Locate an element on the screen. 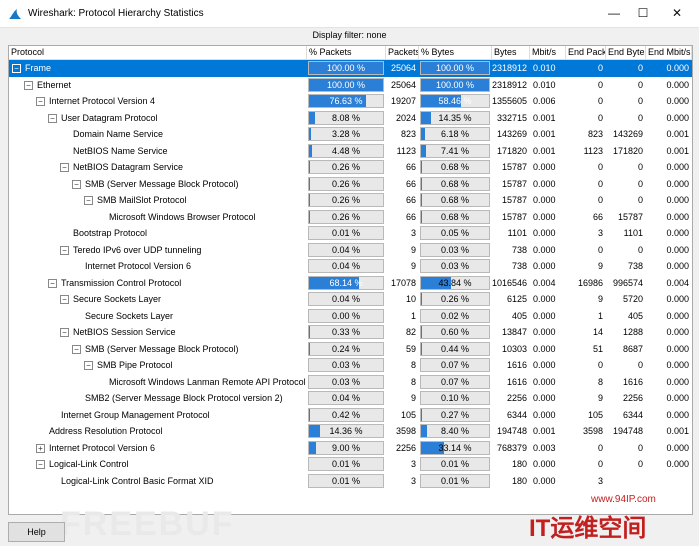 The width and height of the screenshot is (699, 546). protocol-name: Address Resolution Protocol is located at coordinates (106, 431).